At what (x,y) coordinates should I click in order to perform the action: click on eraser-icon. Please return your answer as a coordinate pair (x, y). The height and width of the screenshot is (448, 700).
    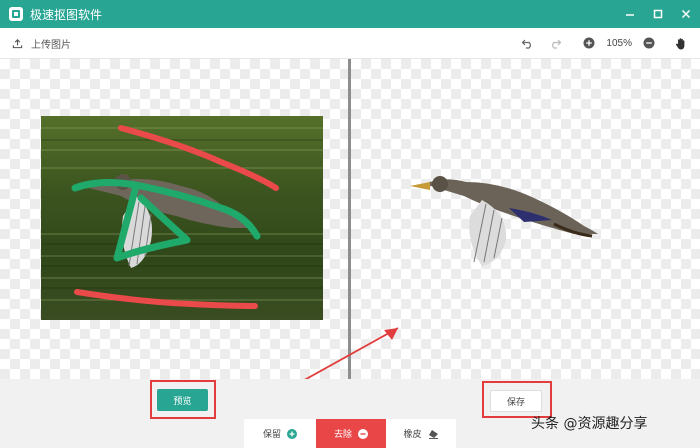
    Looking at the image, I should click on (433, 434).